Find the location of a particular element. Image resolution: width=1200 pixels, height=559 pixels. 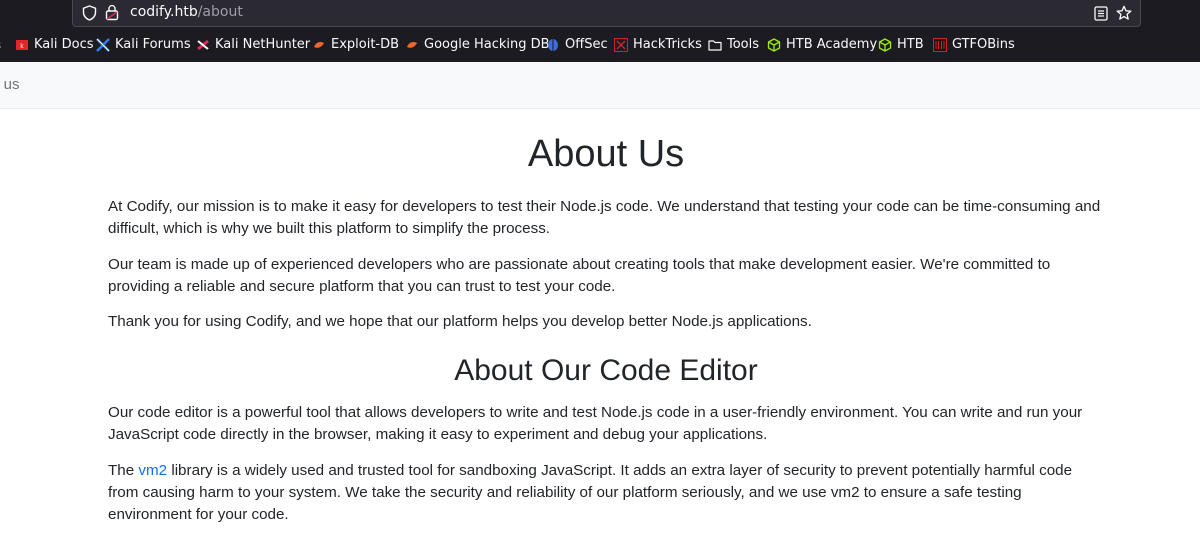

vm2-link: vm2 is located at coordinates (152, 470).